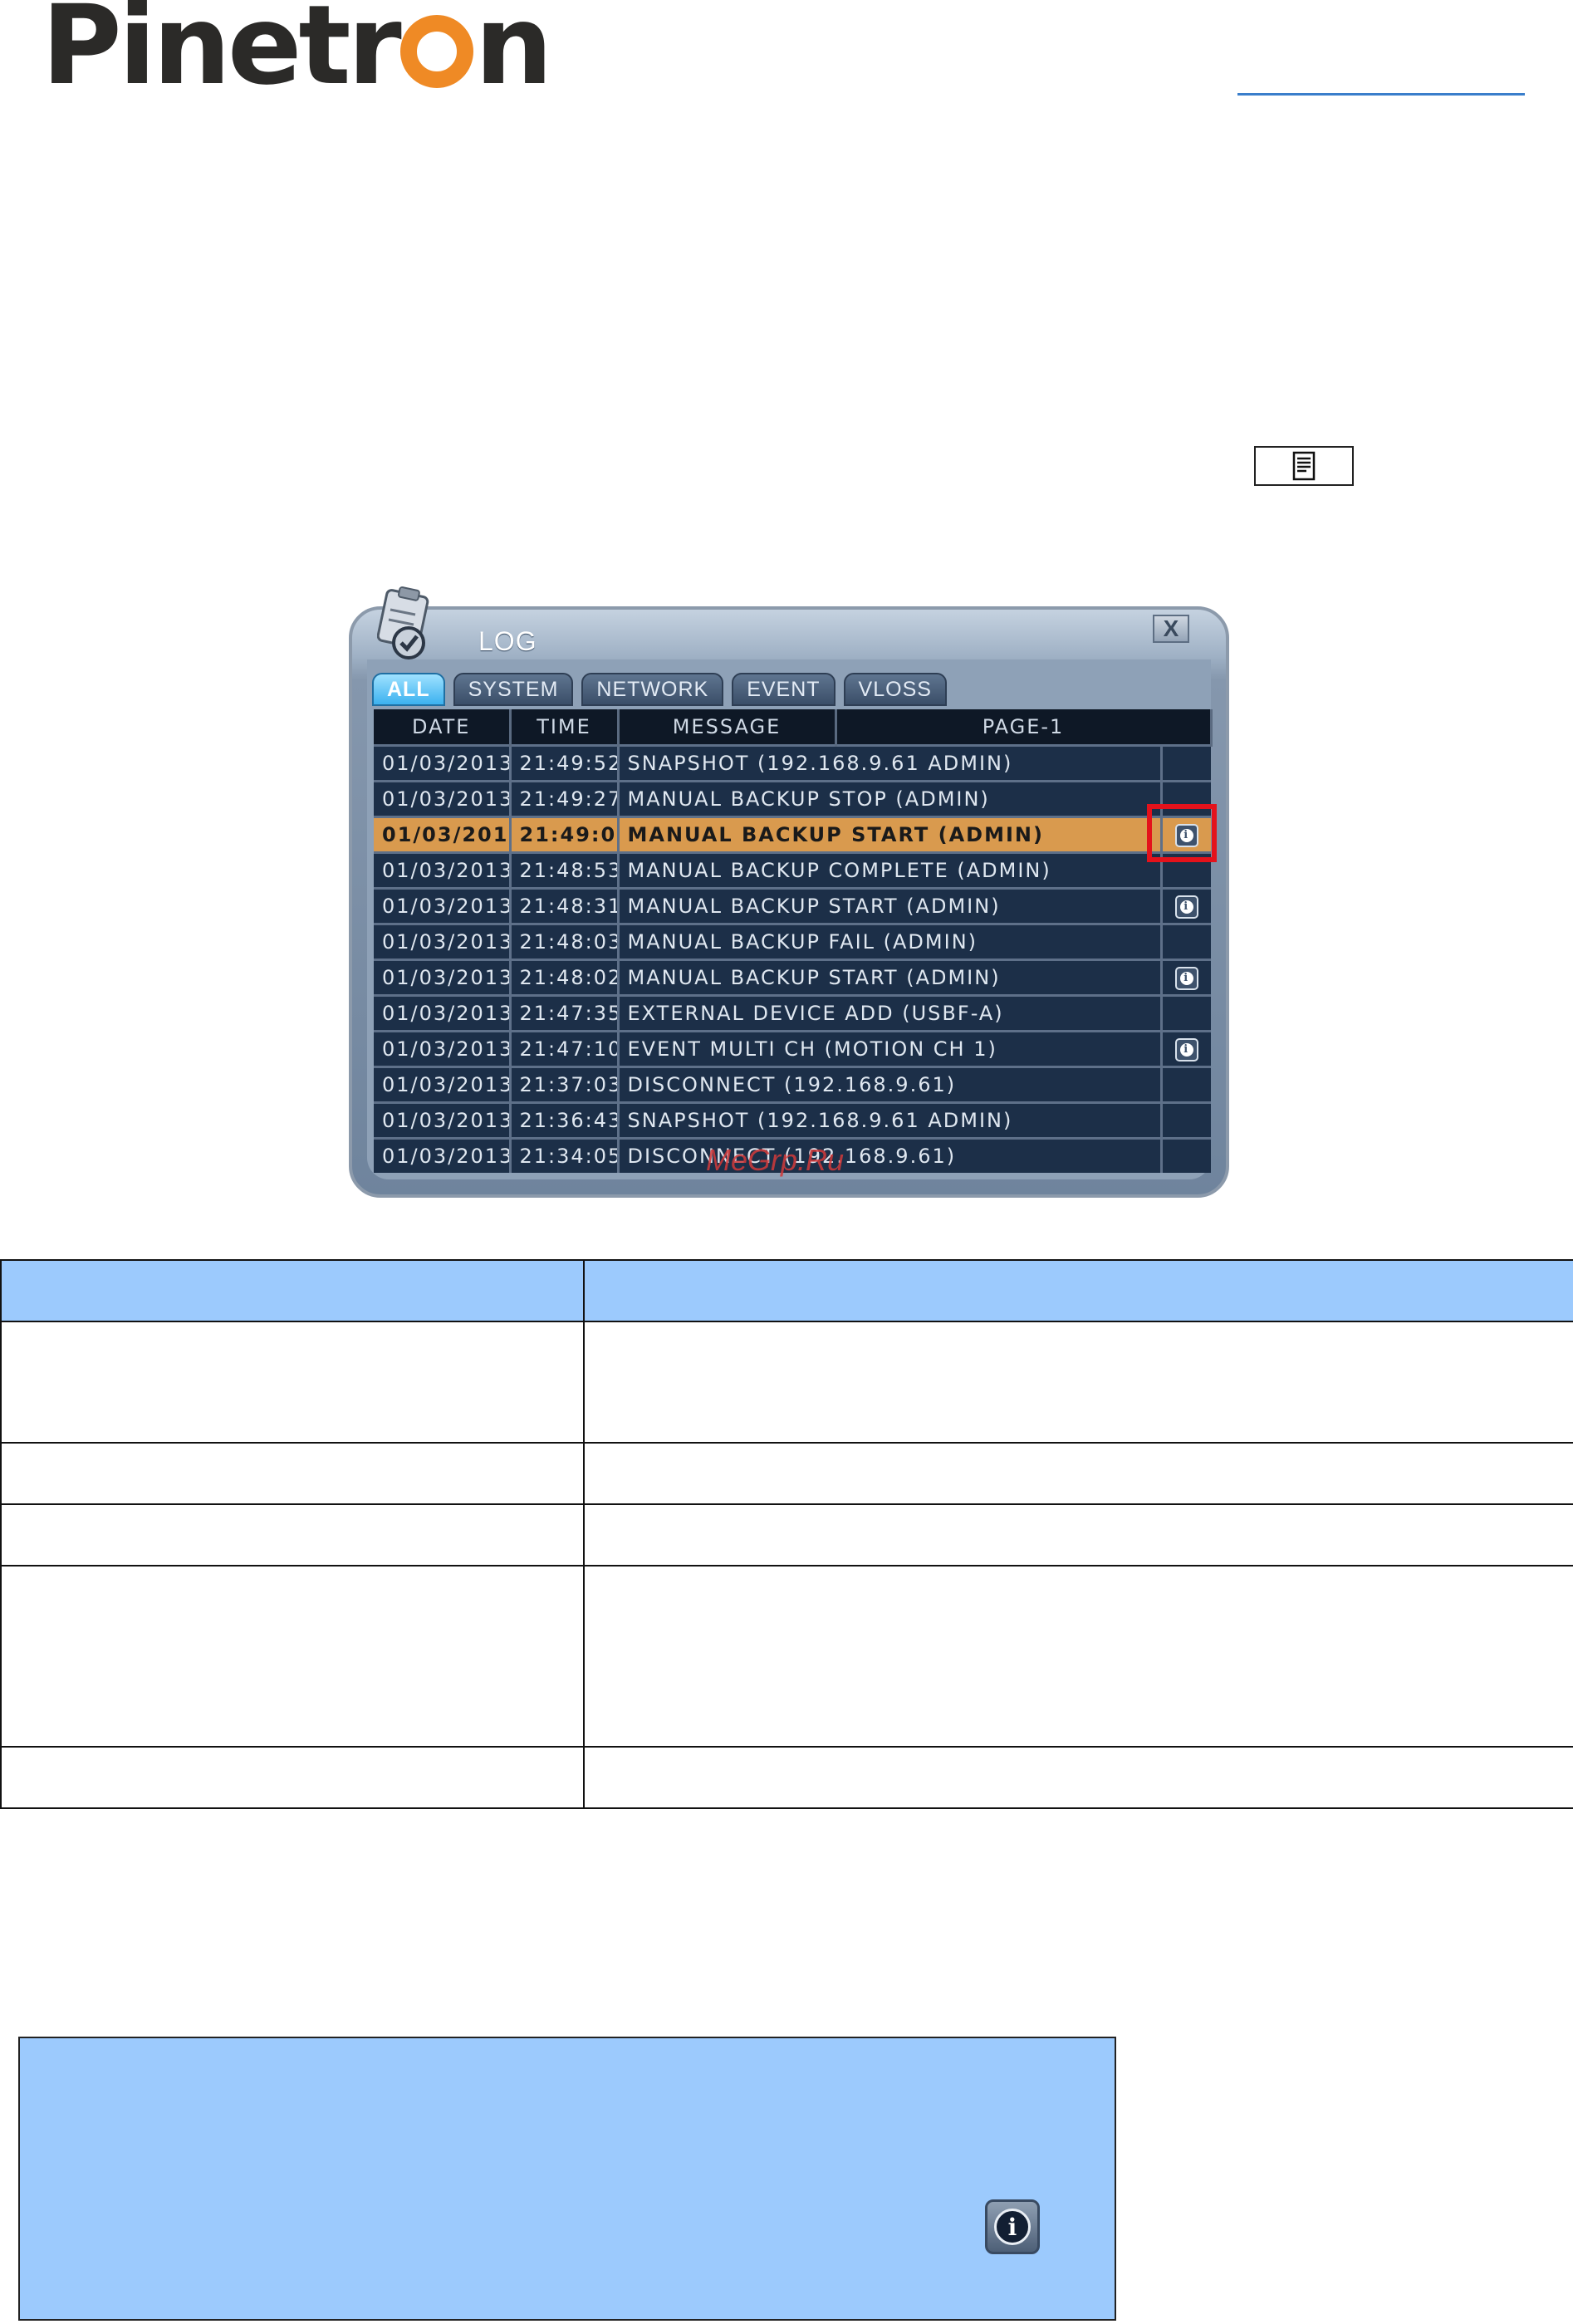 Image resolution: width=1573 pixels, height=2324 pixels. Describe the element at coordinates (507, 641) in the screenshot. I see `log-window-title: LOG` at that location.